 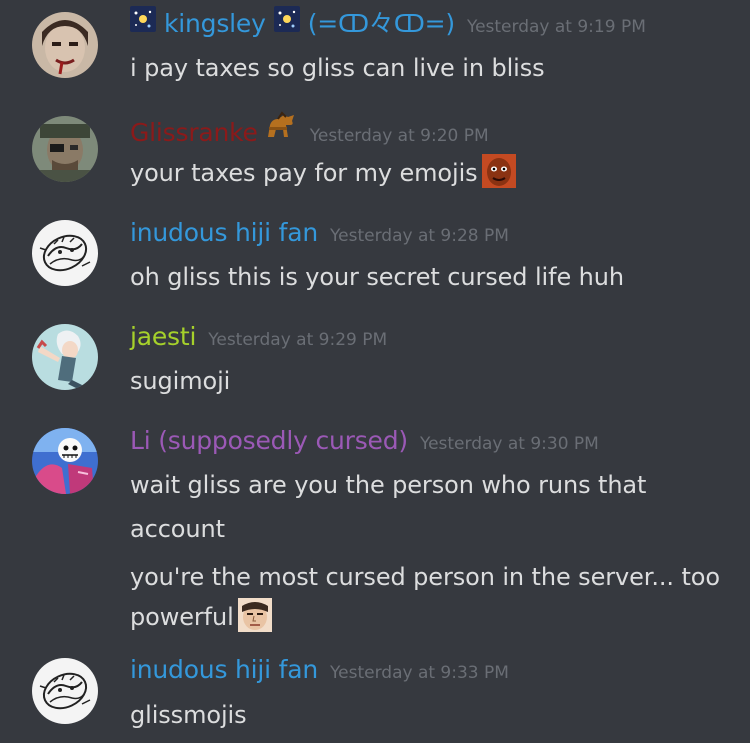 I want to click on username: kingsley, so click(x=215, y=24).